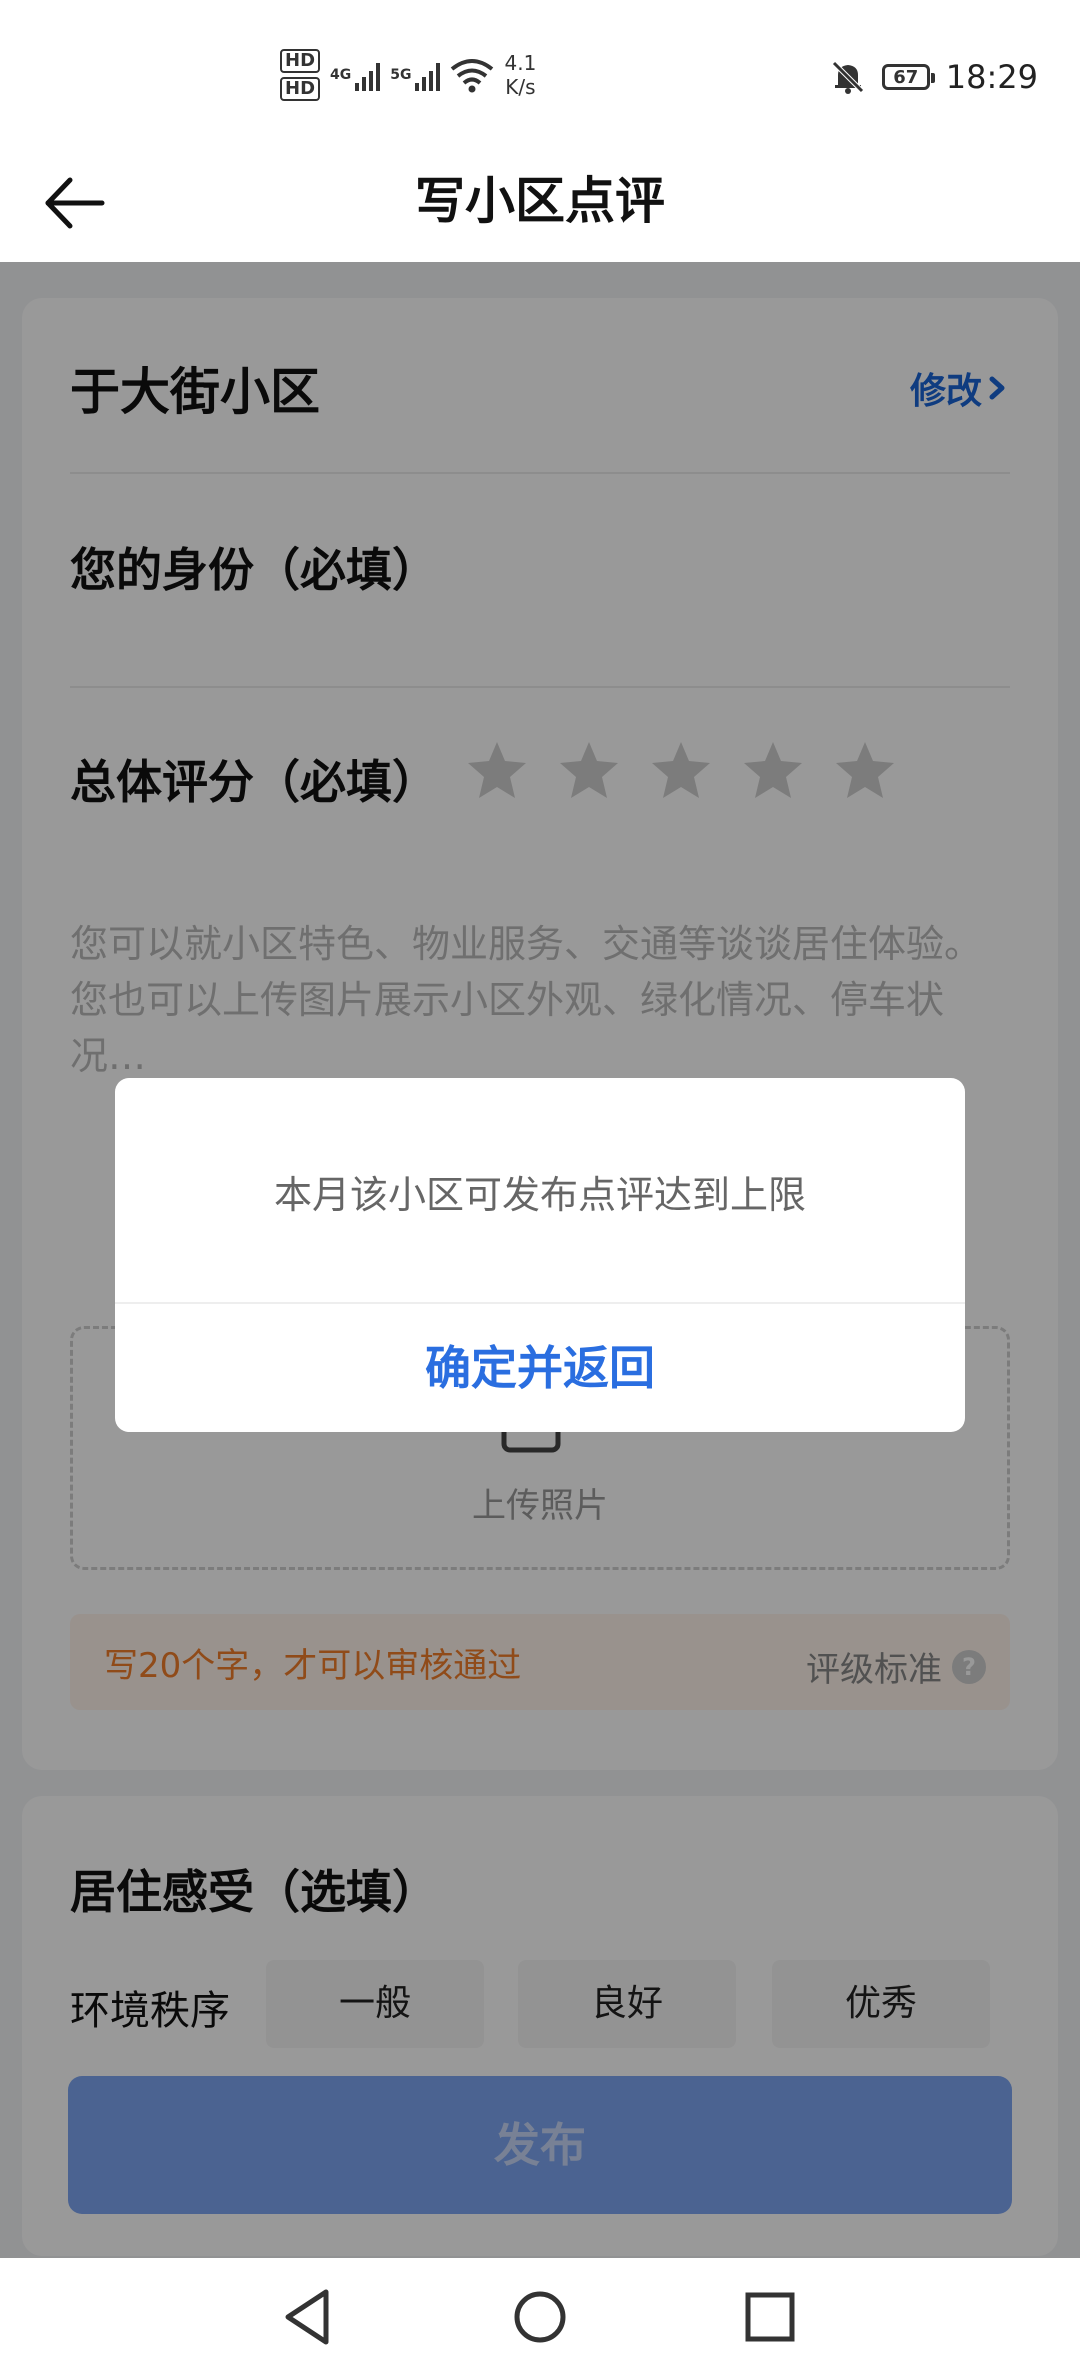 The width and height of the screenshot is (1080, 2376). What do you see at coordinates (539, 1195) in the screenshot?
I see `dialog-message: 本月该小区可发布点评达到上限` at bounding box center [539, 1195].